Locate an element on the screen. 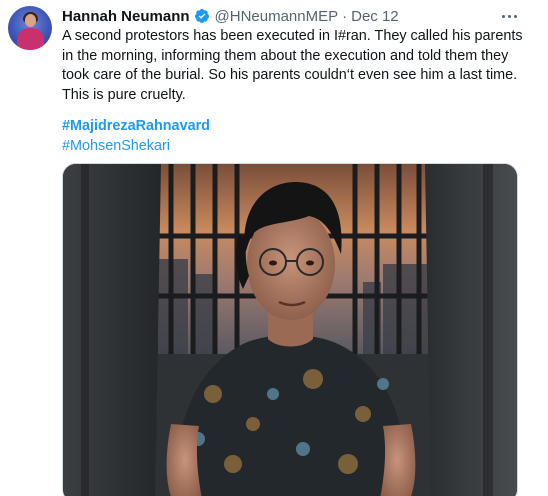 The height and width of the screenshot is (496, 548). author-handle: @HNeumannMEP is located at coordinates (277, 16).